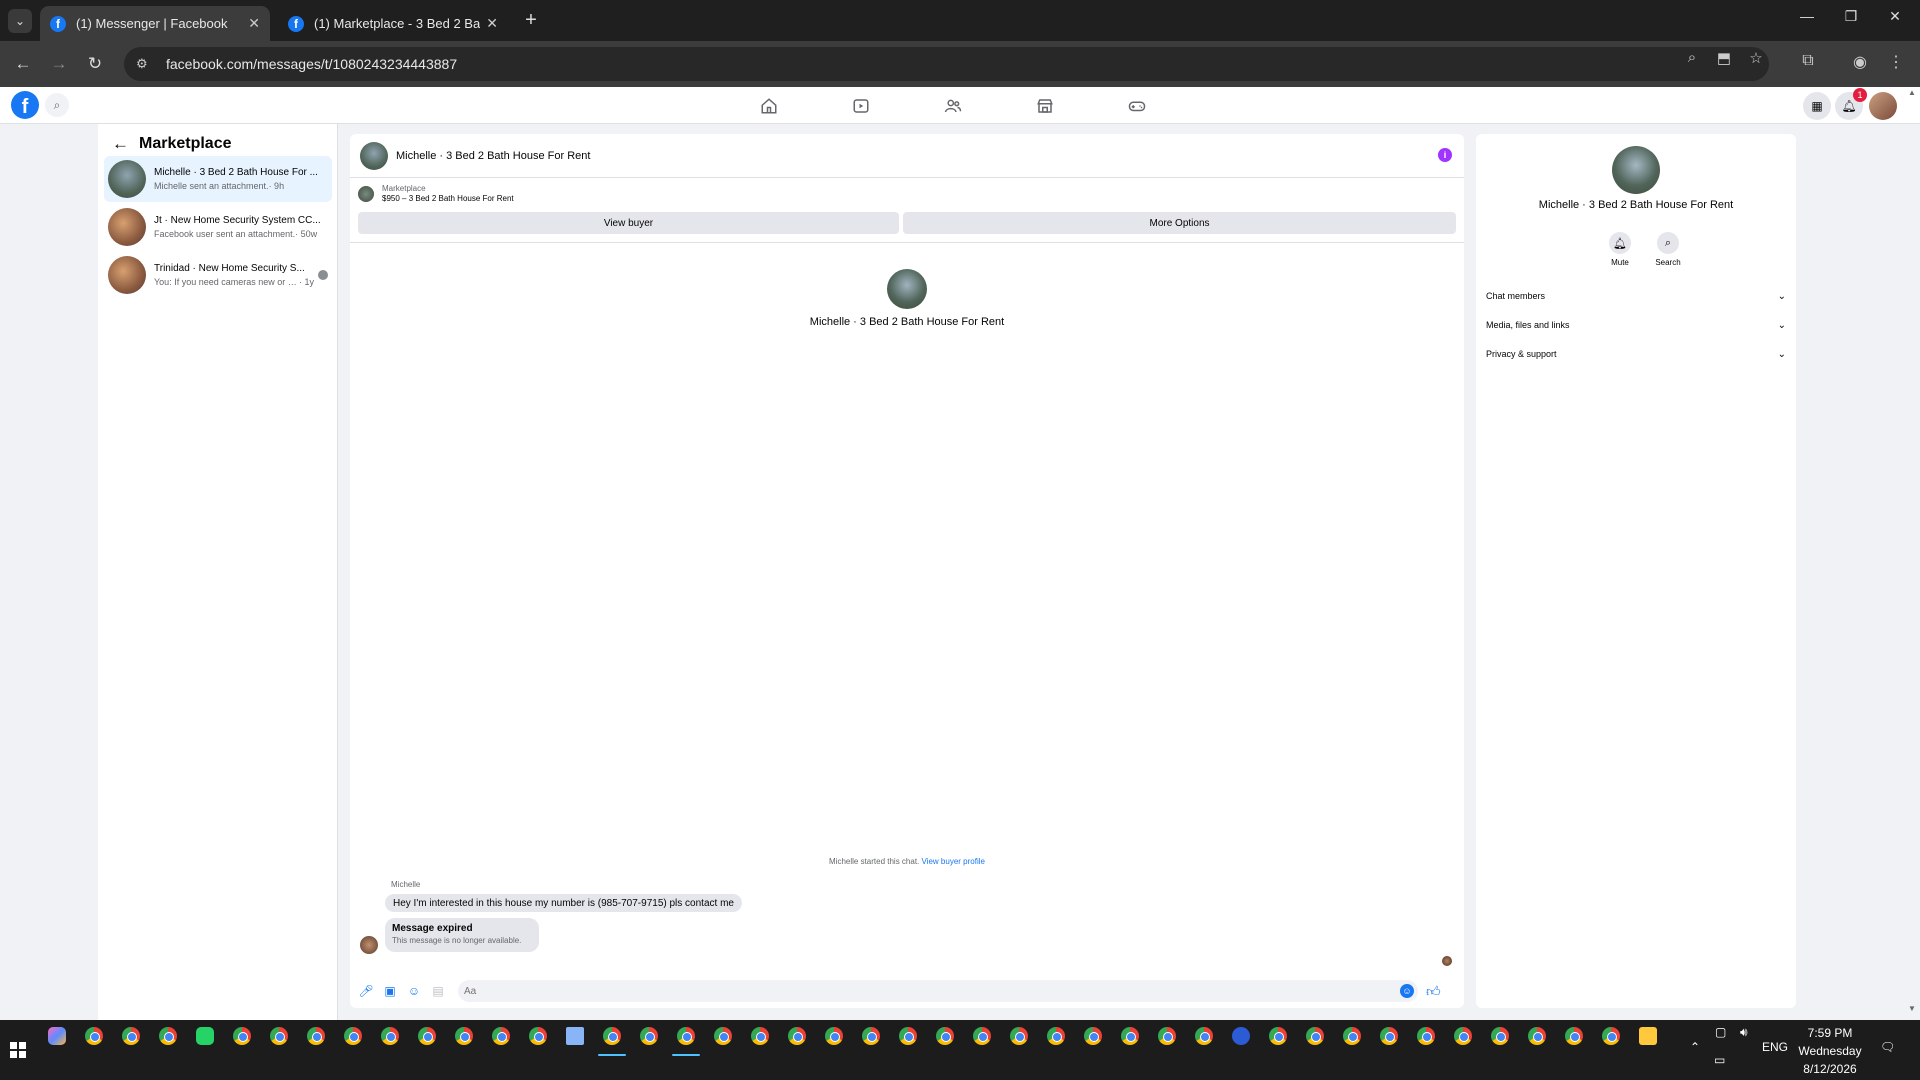  I want to click on whatsapp-icon, so click(205, 1036).